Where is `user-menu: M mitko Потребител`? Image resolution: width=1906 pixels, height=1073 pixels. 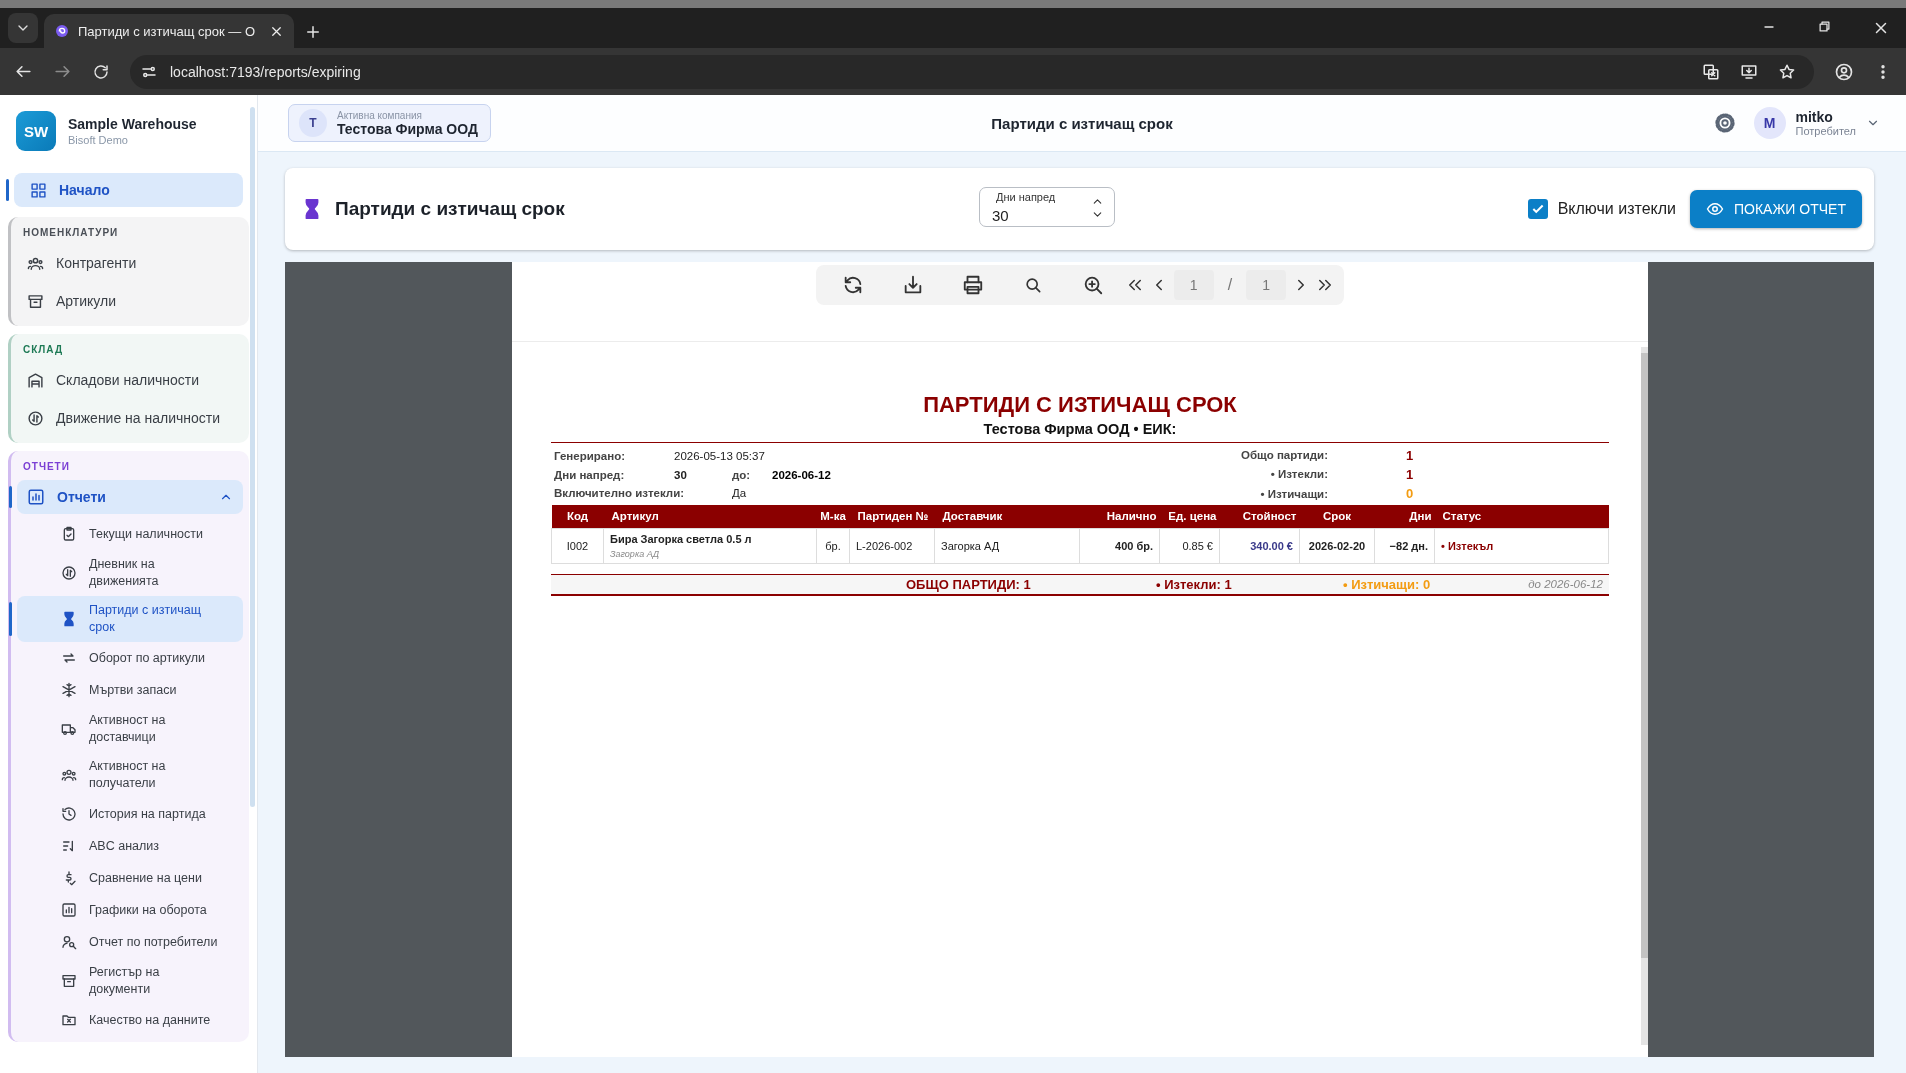
user-menu: M mitko Потребител is located at coordinates (1816, 123).